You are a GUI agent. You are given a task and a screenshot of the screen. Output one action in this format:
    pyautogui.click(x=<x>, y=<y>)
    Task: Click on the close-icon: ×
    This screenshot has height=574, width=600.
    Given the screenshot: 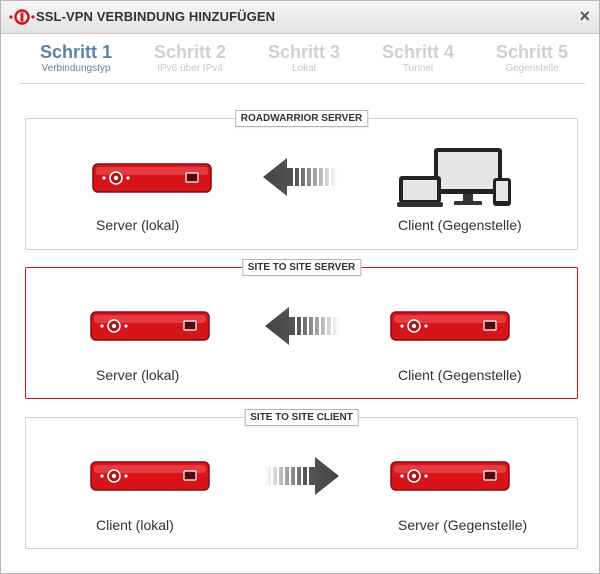 What is the action you would take?
    pyautogui.click(x=584, y=16)
    